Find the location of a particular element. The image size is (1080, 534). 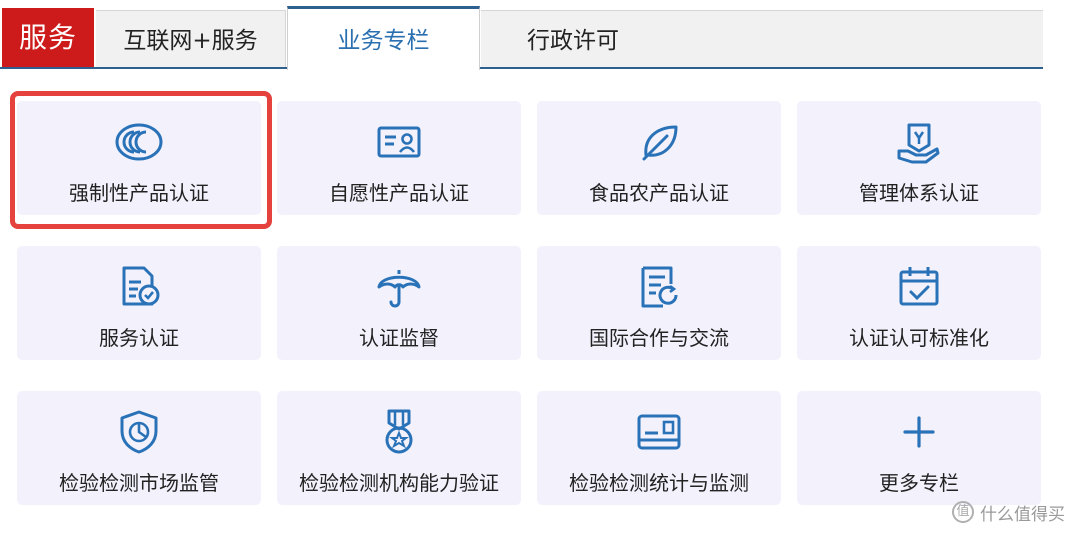

card-international-cooperation: 国际合作与交流 is located at coordinates (659, 303).